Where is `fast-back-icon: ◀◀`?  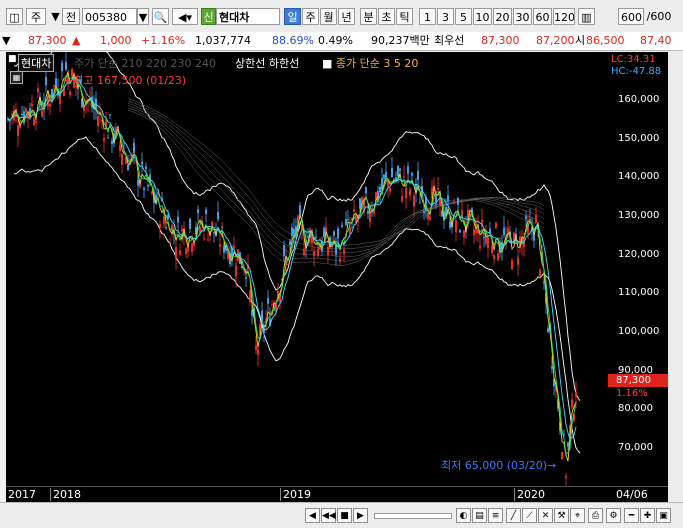 fast-back-icon: ◀◀ is located at coordinates (328, 515).